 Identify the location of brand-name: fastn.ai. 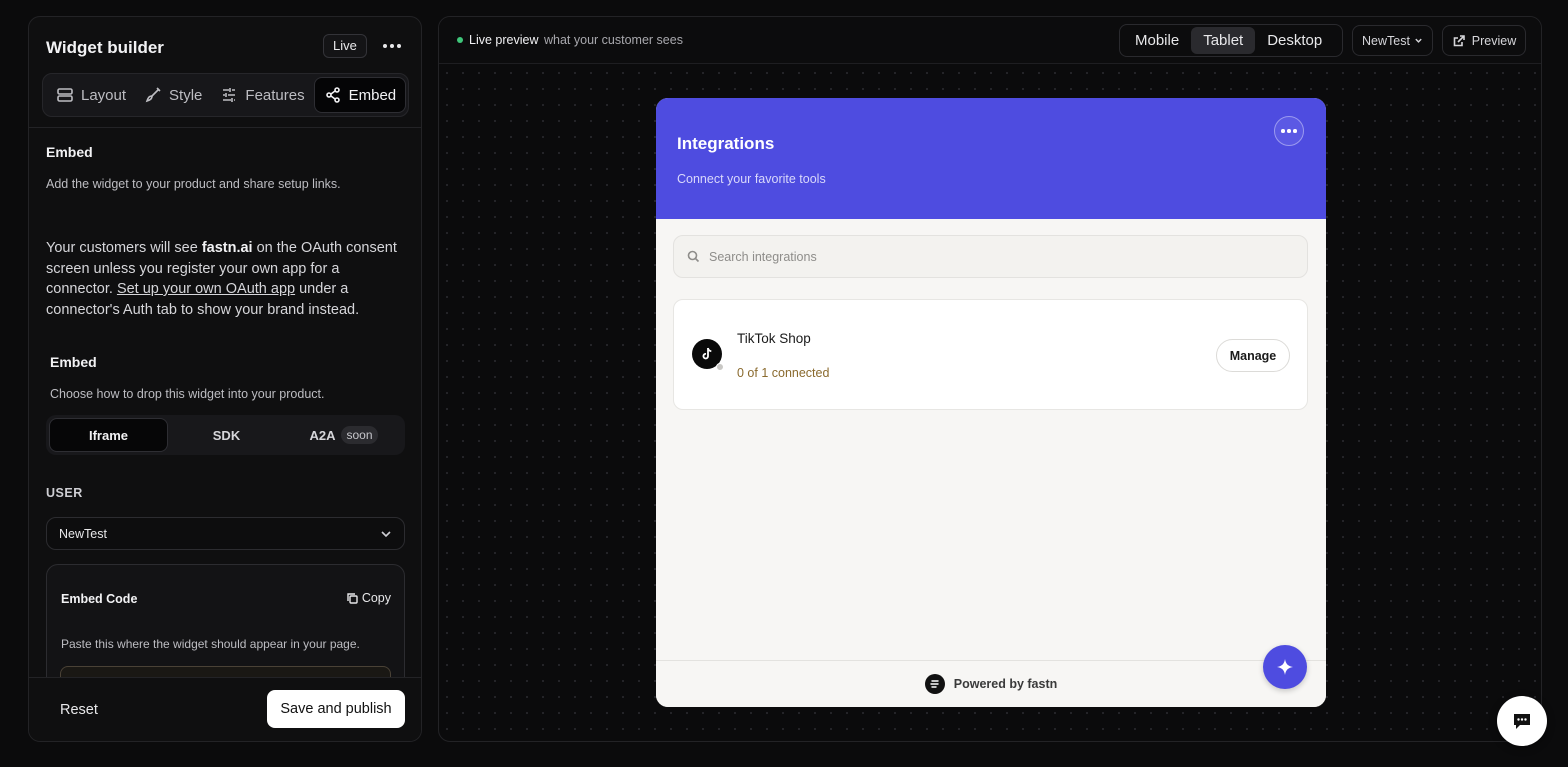
(227, 248).